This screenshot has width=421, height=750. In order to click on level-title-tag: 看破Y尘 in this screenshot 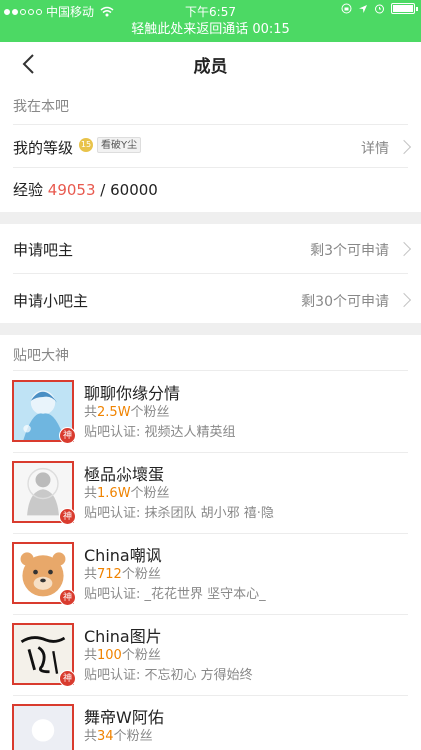, I will do `click(119, 145)`.